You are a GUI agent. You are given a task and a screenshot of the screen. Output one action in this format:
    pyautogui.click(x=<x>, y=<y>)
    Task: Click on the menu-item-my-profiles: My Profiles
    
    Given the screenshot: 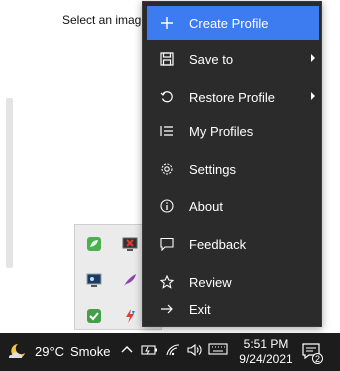 What is the action you would take?
    pyautogui.click(x=232, y=131)
    